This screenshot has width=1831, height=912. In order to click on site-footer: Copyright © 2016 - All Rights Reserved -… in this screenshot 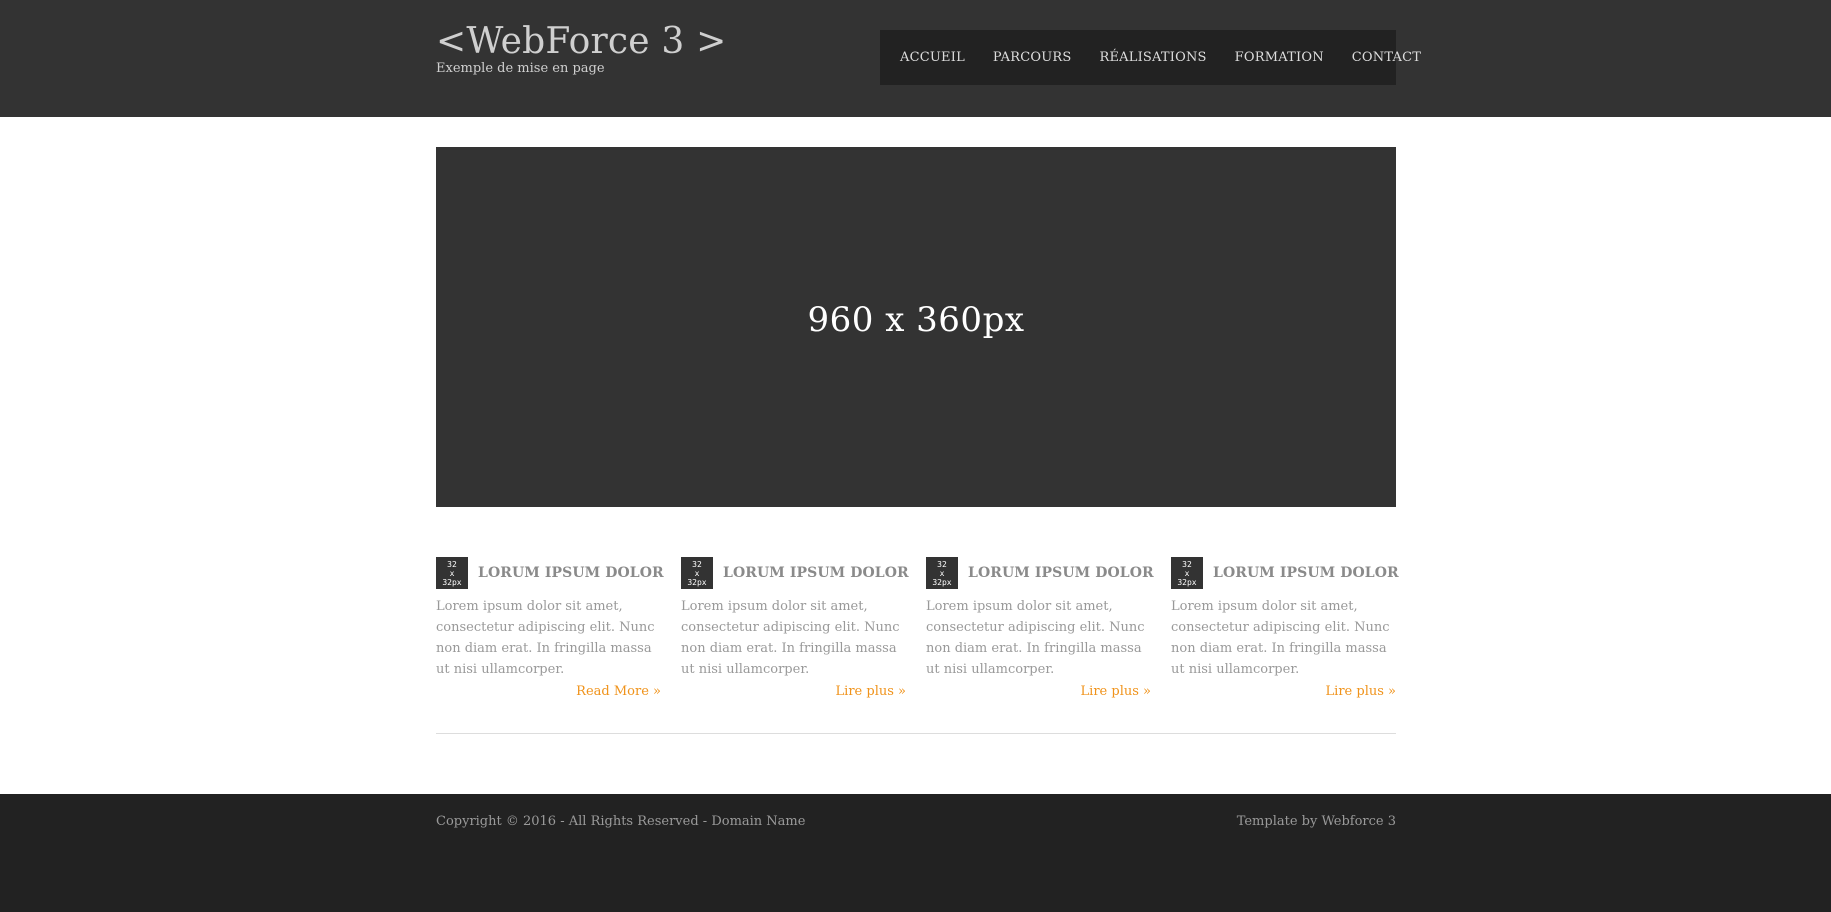, I will do `click(915, 853)`.